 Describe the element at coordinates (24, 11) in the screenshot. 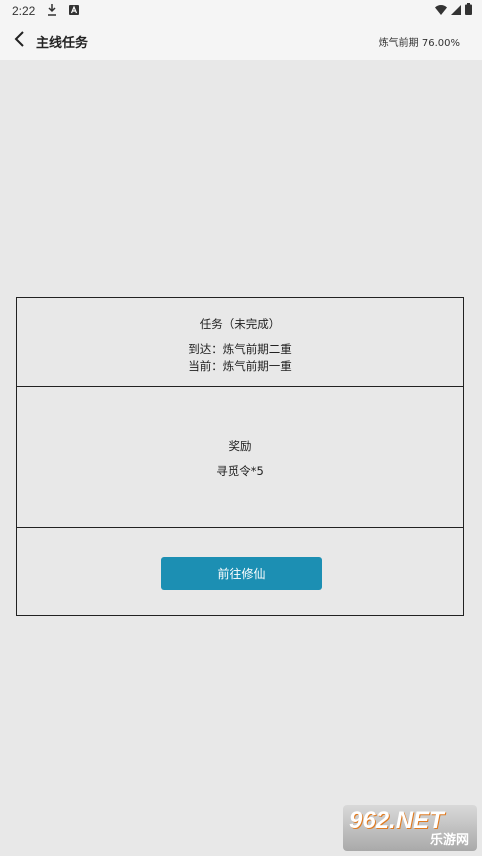

I see `status-time: 2:22` at that location.